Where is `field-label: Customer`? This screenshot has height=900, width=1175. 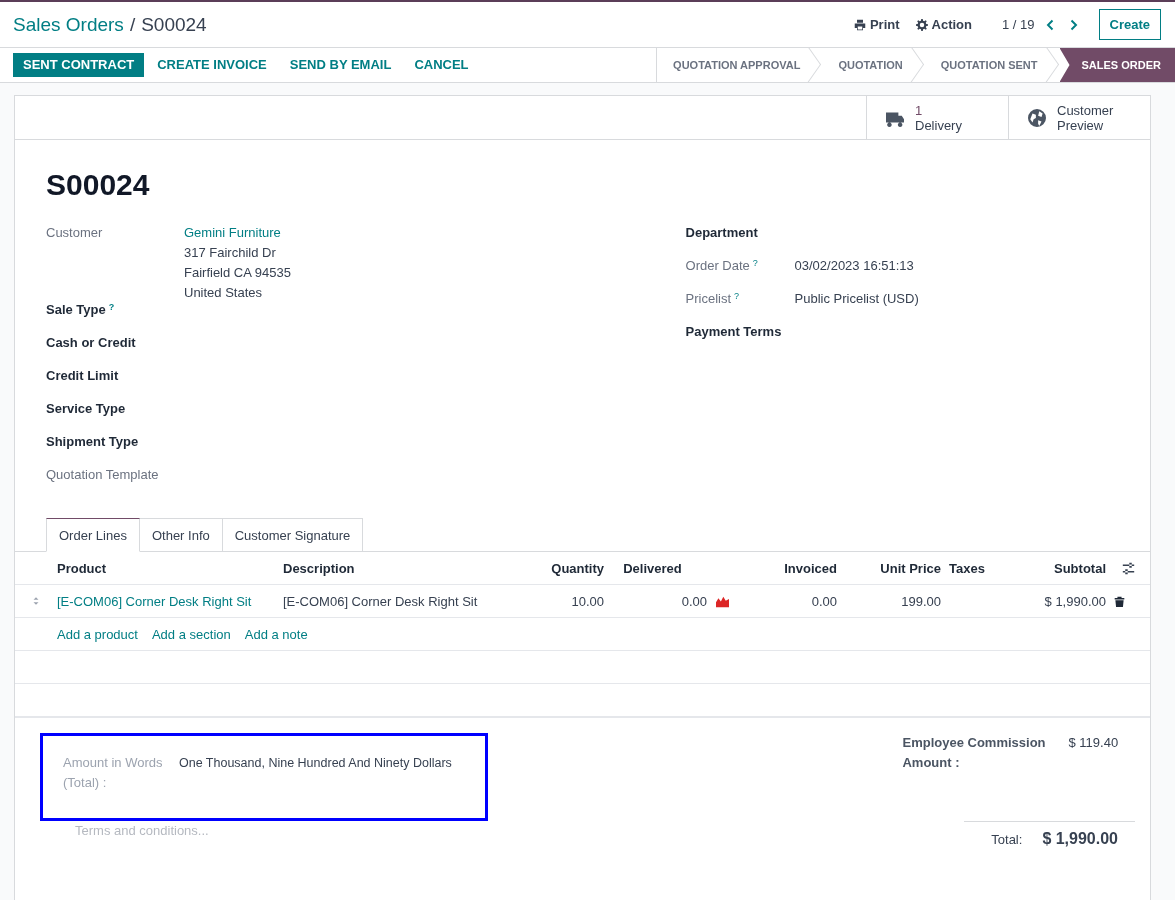 field-label: Customer is located at coordinates (75, 233).